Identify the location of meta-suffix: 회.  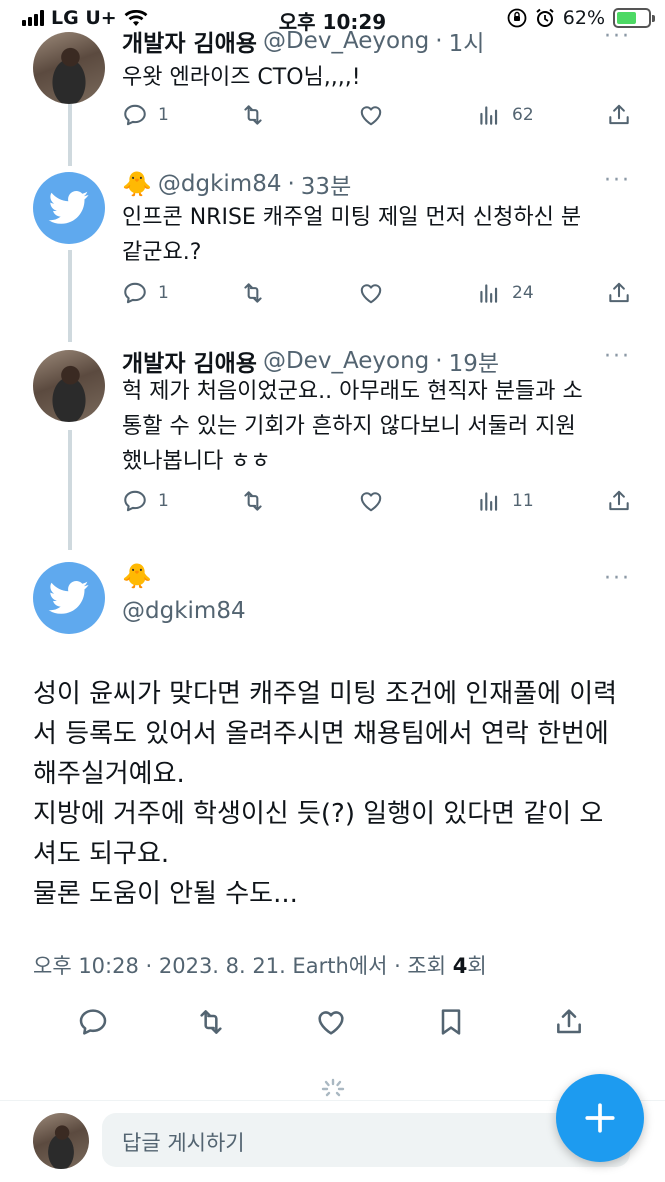
(477, 966).